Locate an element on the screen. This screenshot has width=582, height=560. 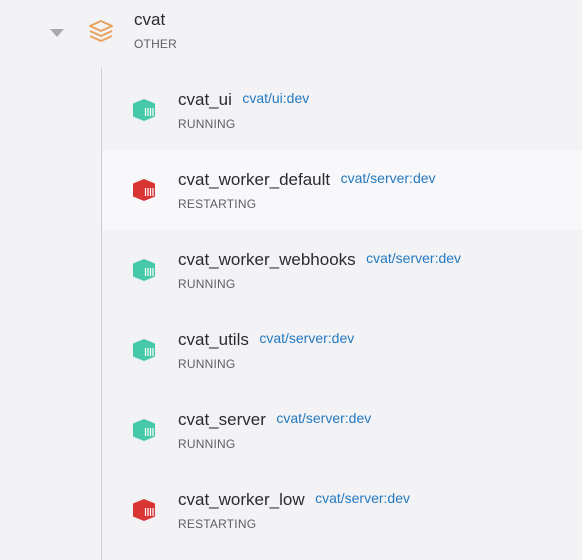
container-name: cvat_utils is located at coordinates (213, 339).